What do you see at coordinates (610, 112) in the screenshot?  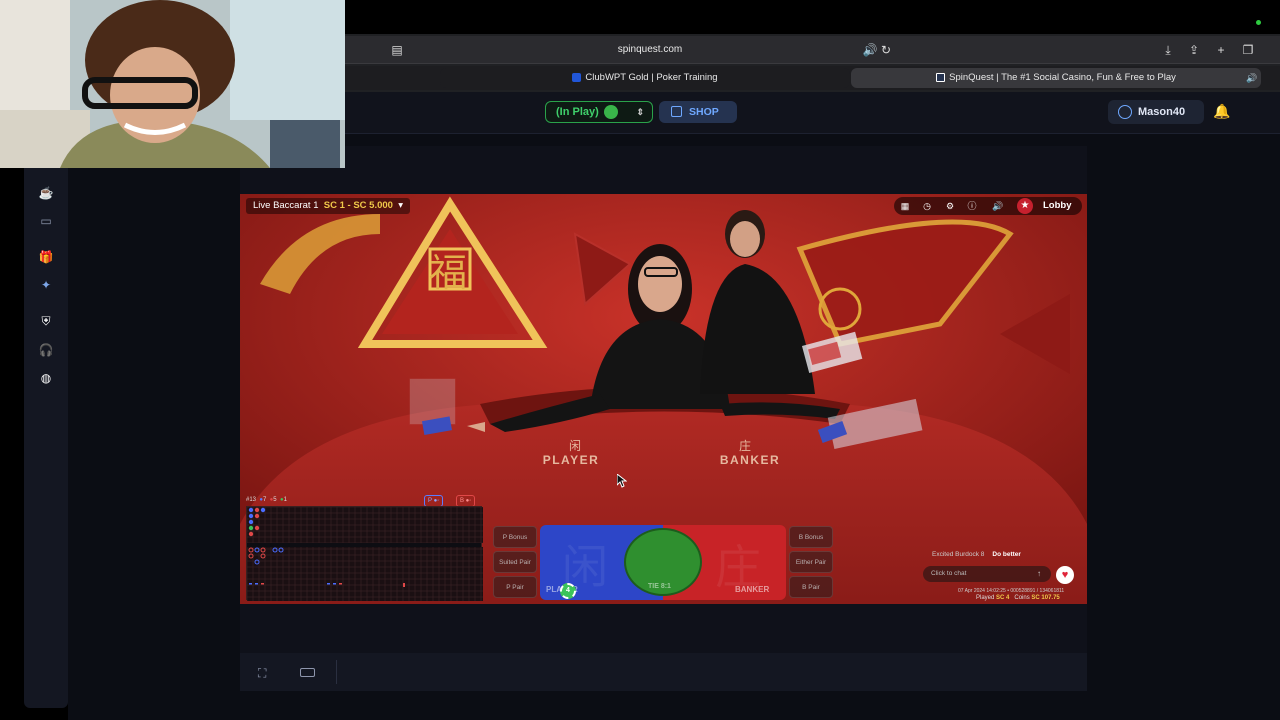 I see `sweeps-coin-icon` at bounding box center [610, 112].